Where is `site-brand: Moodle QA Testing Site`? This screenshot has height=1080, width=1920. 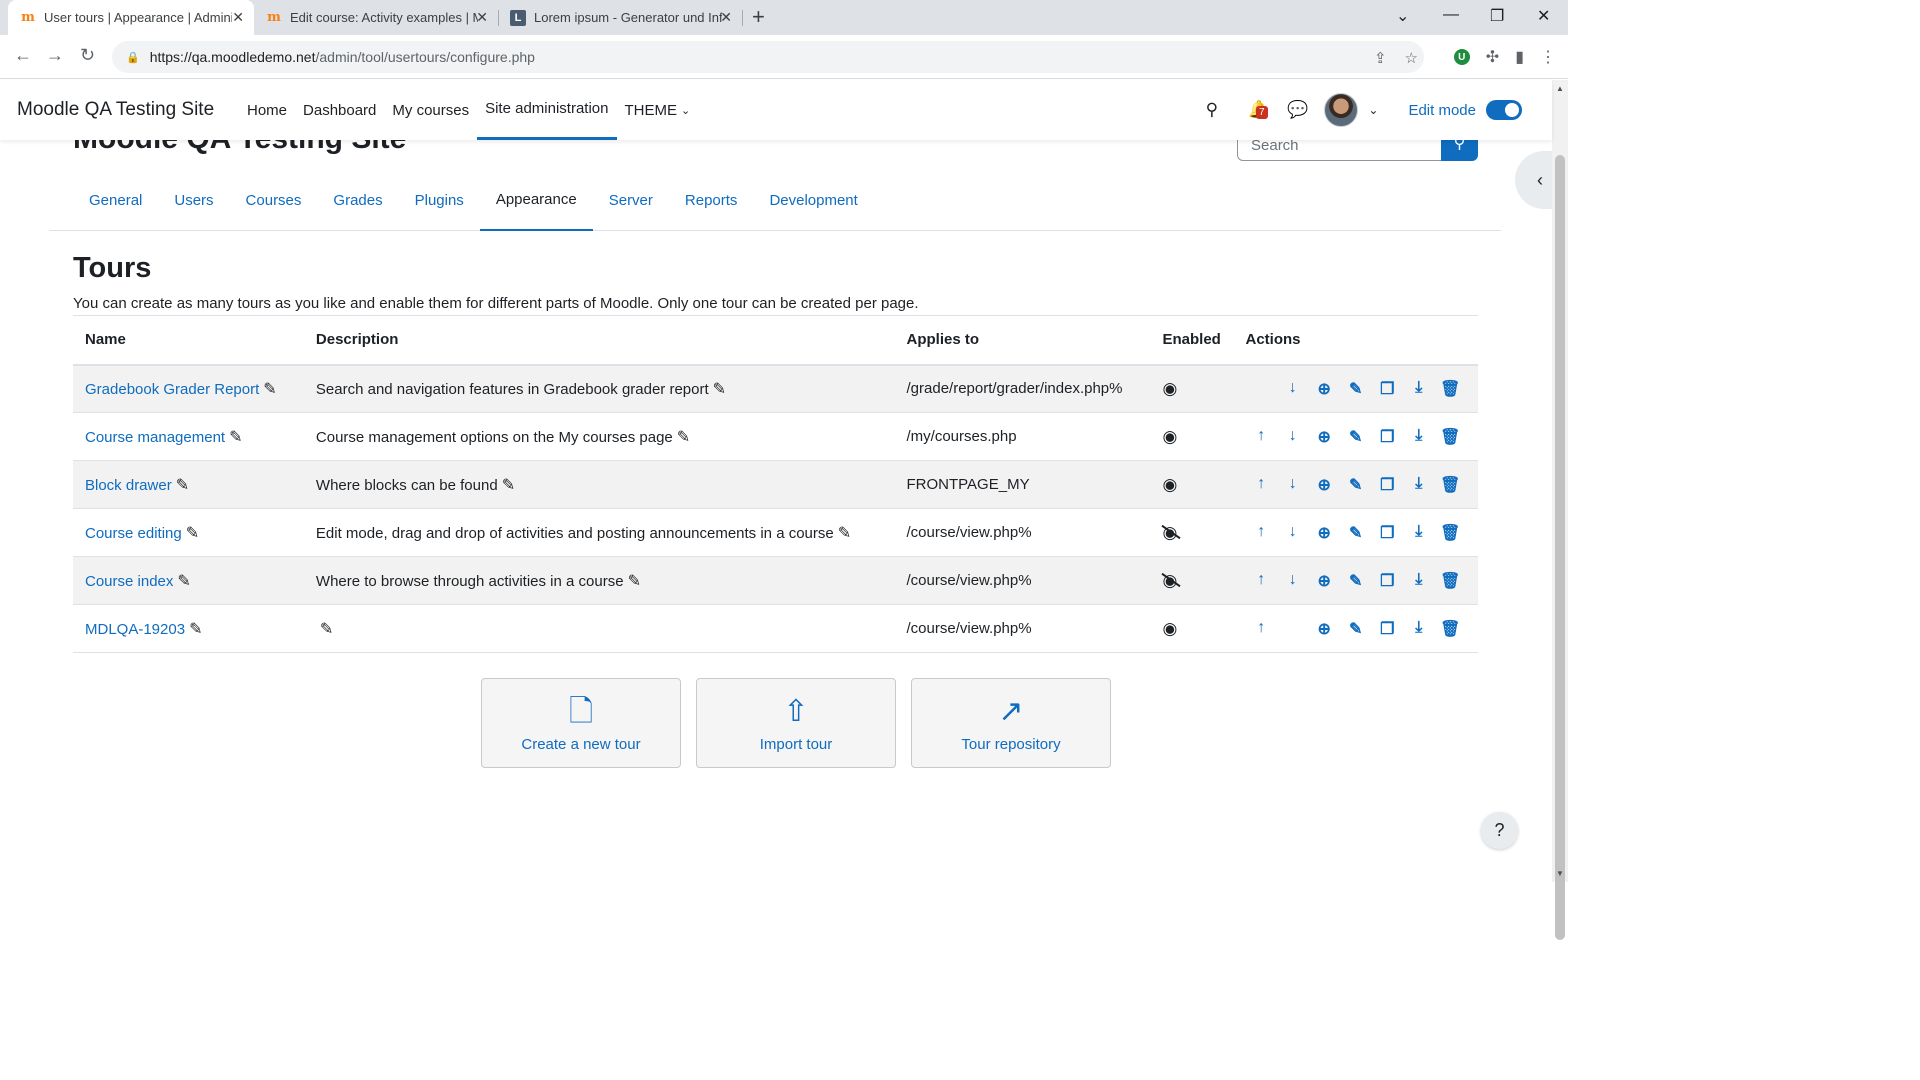
site-brand: Moodle QA Testing Site is located at coordinates (115, 110).